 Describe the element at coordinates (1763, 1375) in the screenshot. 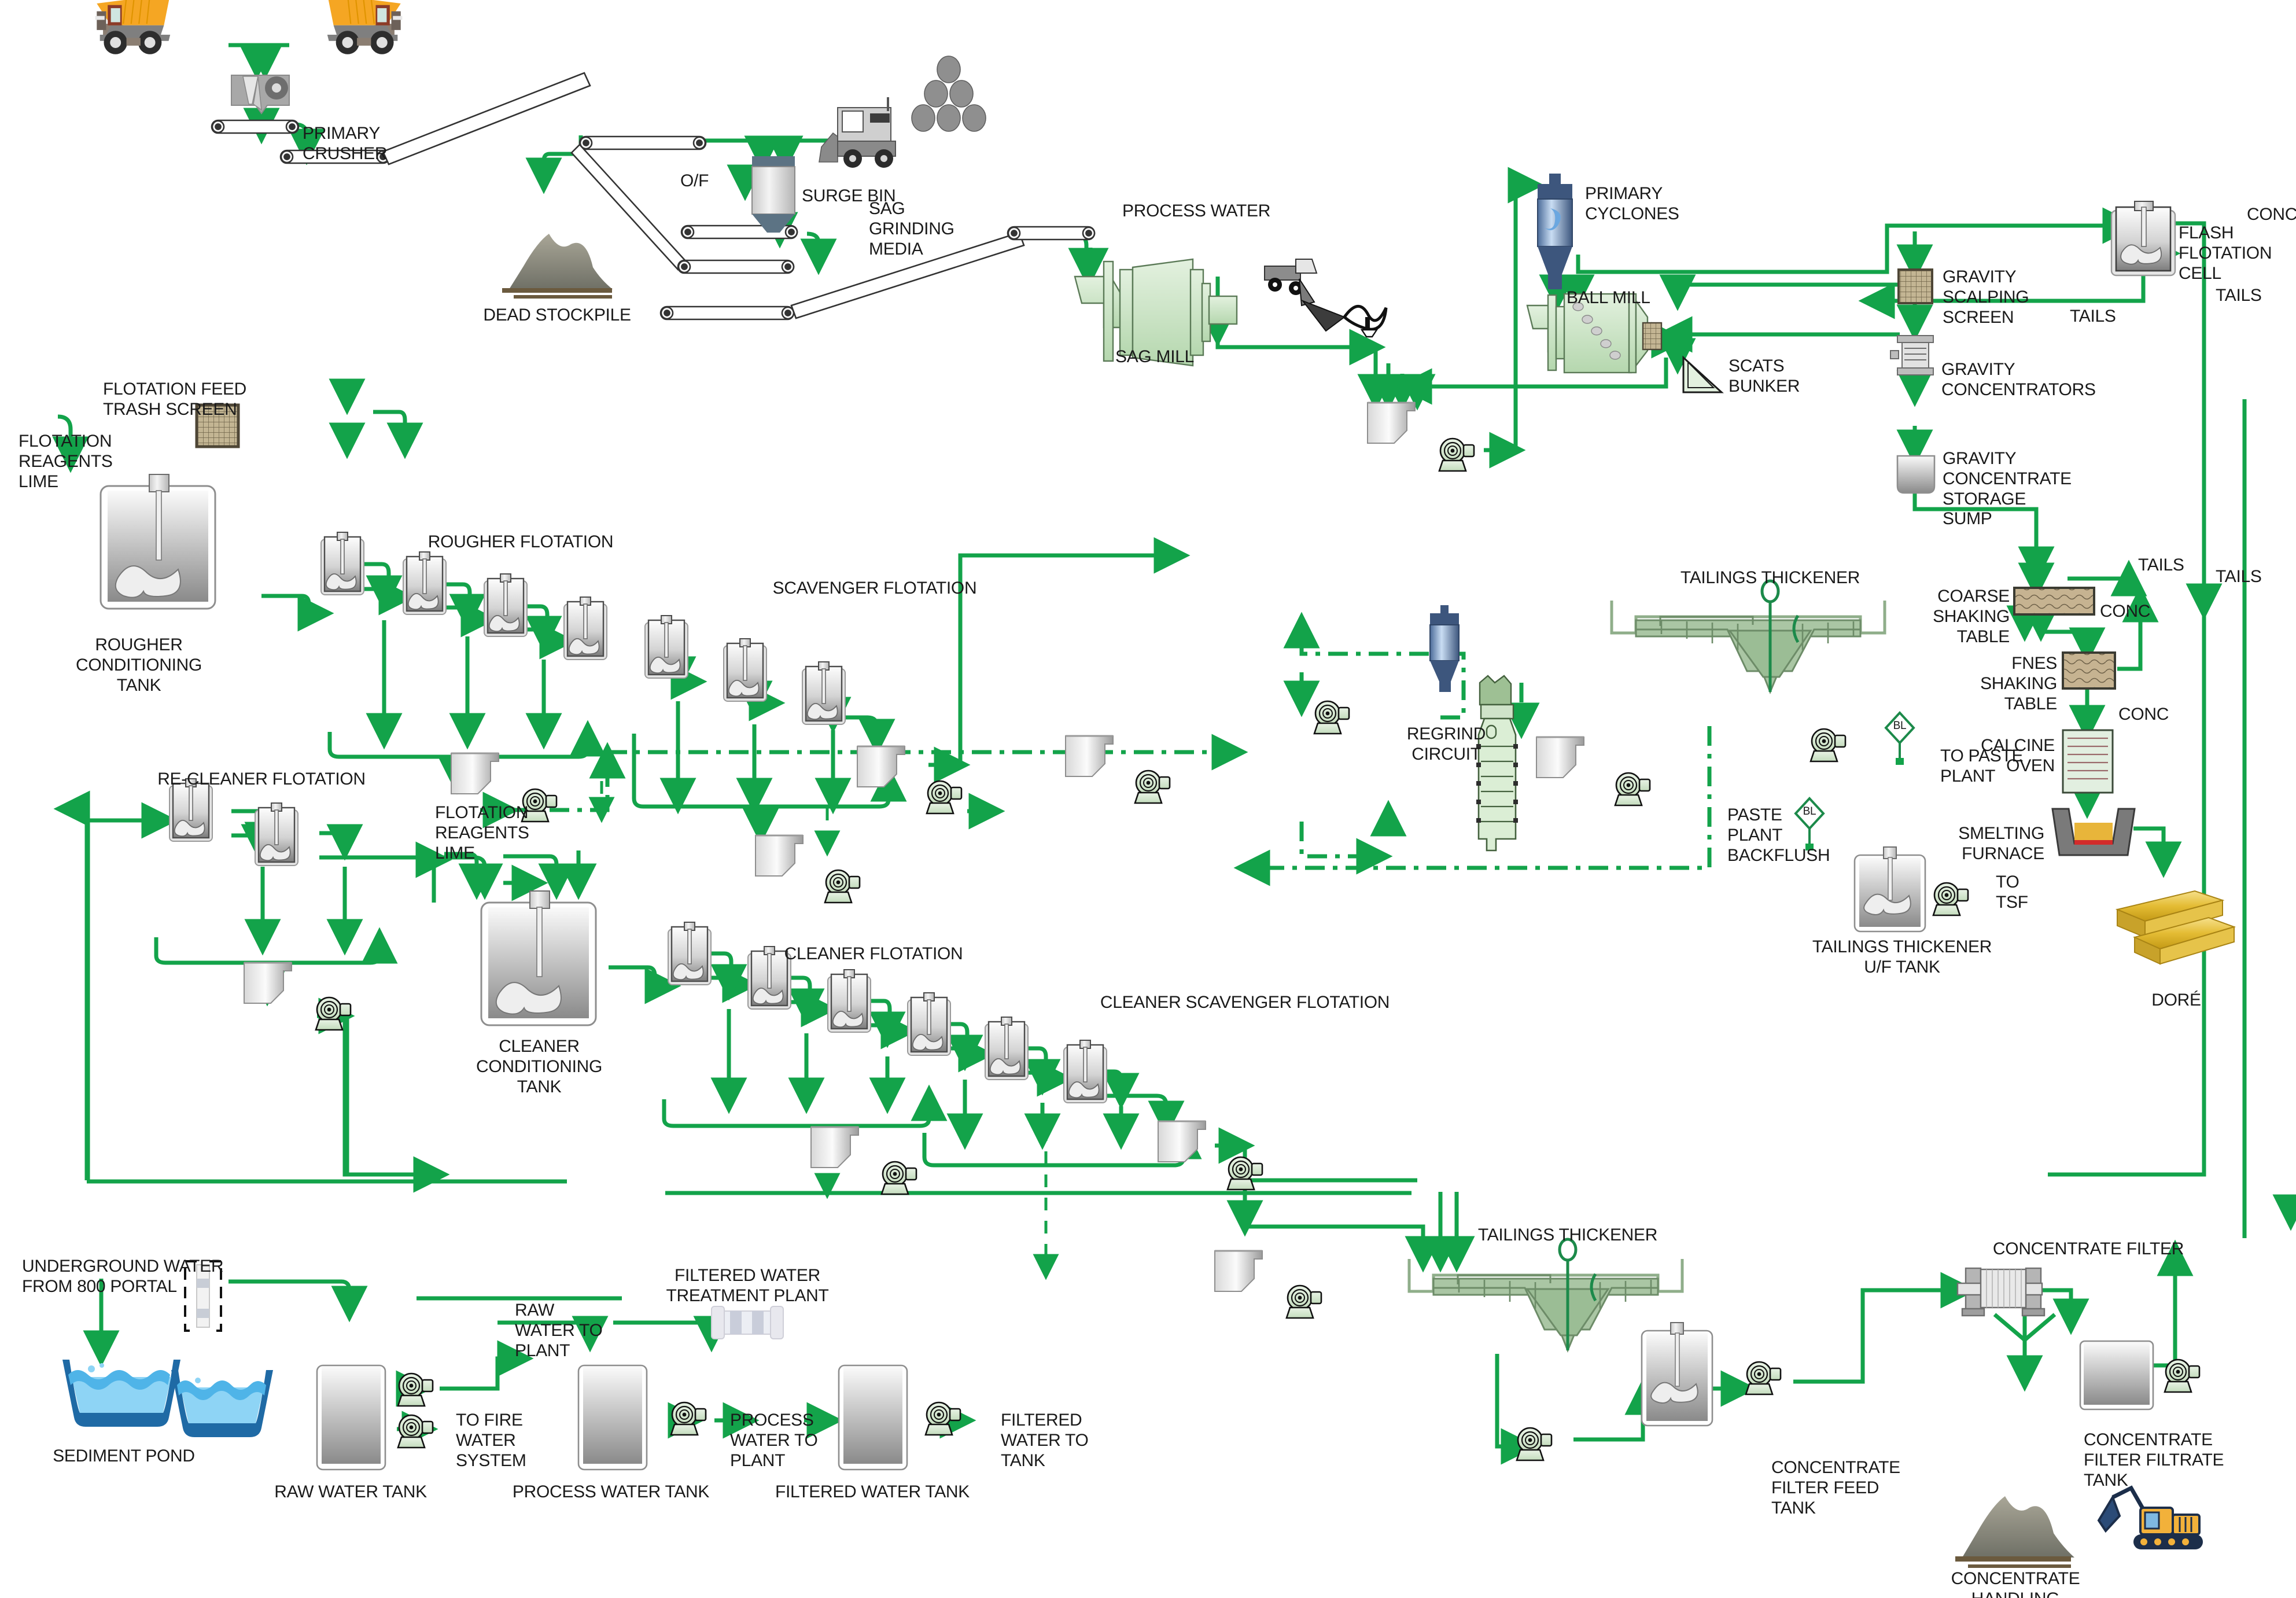

I see `concentrate-filter-feed-pump-icon` at that location.